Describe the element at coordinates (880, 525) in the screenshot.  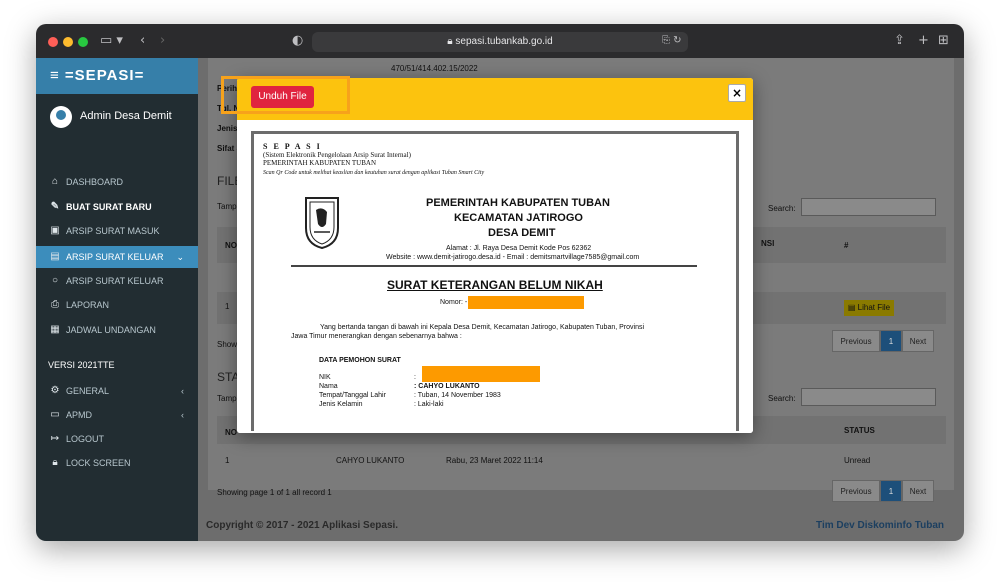
I see `team-link: Tim Dev Diskominfo Tuban` at that location.